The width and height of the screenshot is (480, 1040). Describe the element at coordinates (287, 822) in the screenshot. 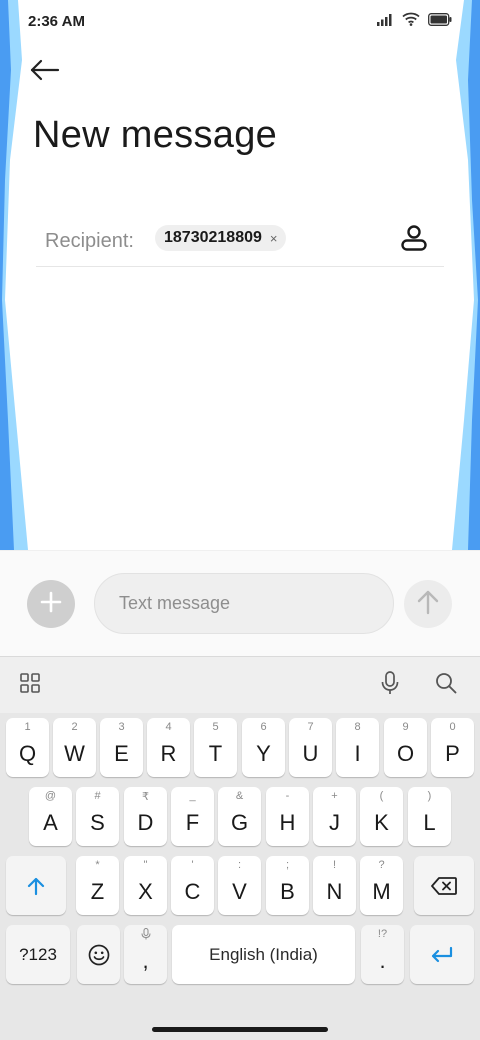

I see `key-label: H` at that location.